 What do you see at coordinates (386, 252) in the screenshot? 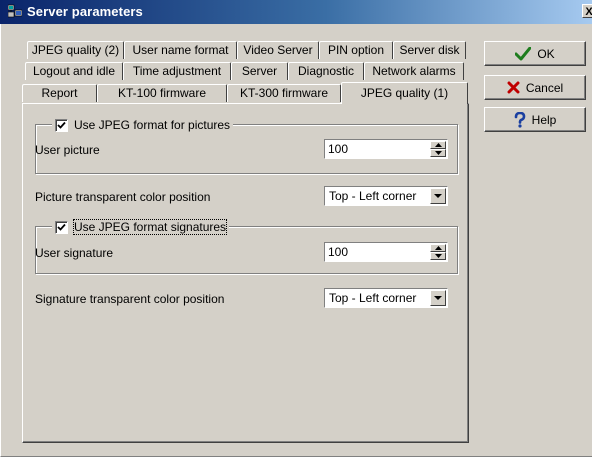
I see `user-signature-spinner: 100` at bounding box center [386, 252].